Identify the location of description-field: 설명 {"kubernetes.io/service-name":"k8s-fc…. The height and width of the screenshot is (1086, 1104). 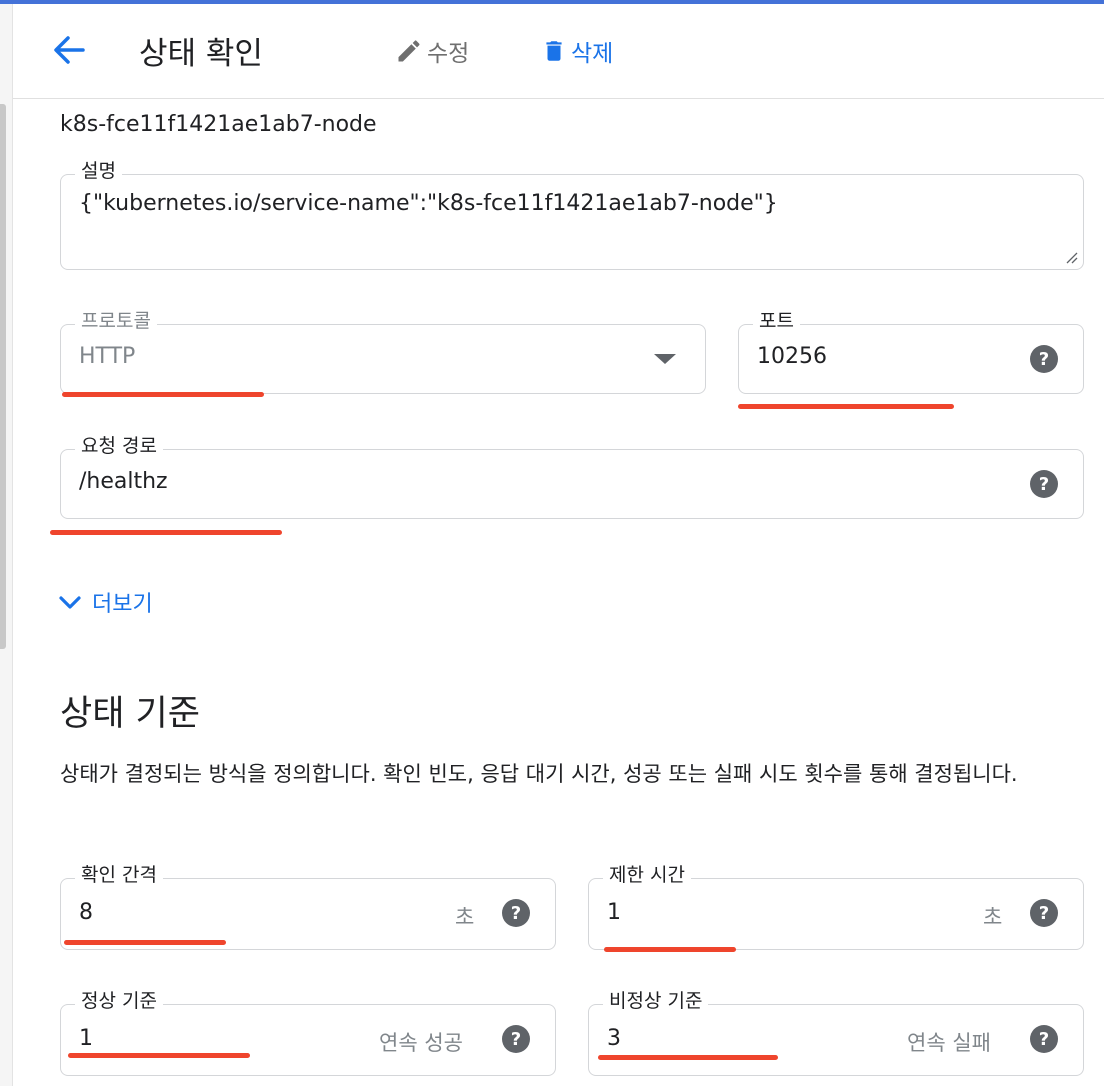
(572, 214).